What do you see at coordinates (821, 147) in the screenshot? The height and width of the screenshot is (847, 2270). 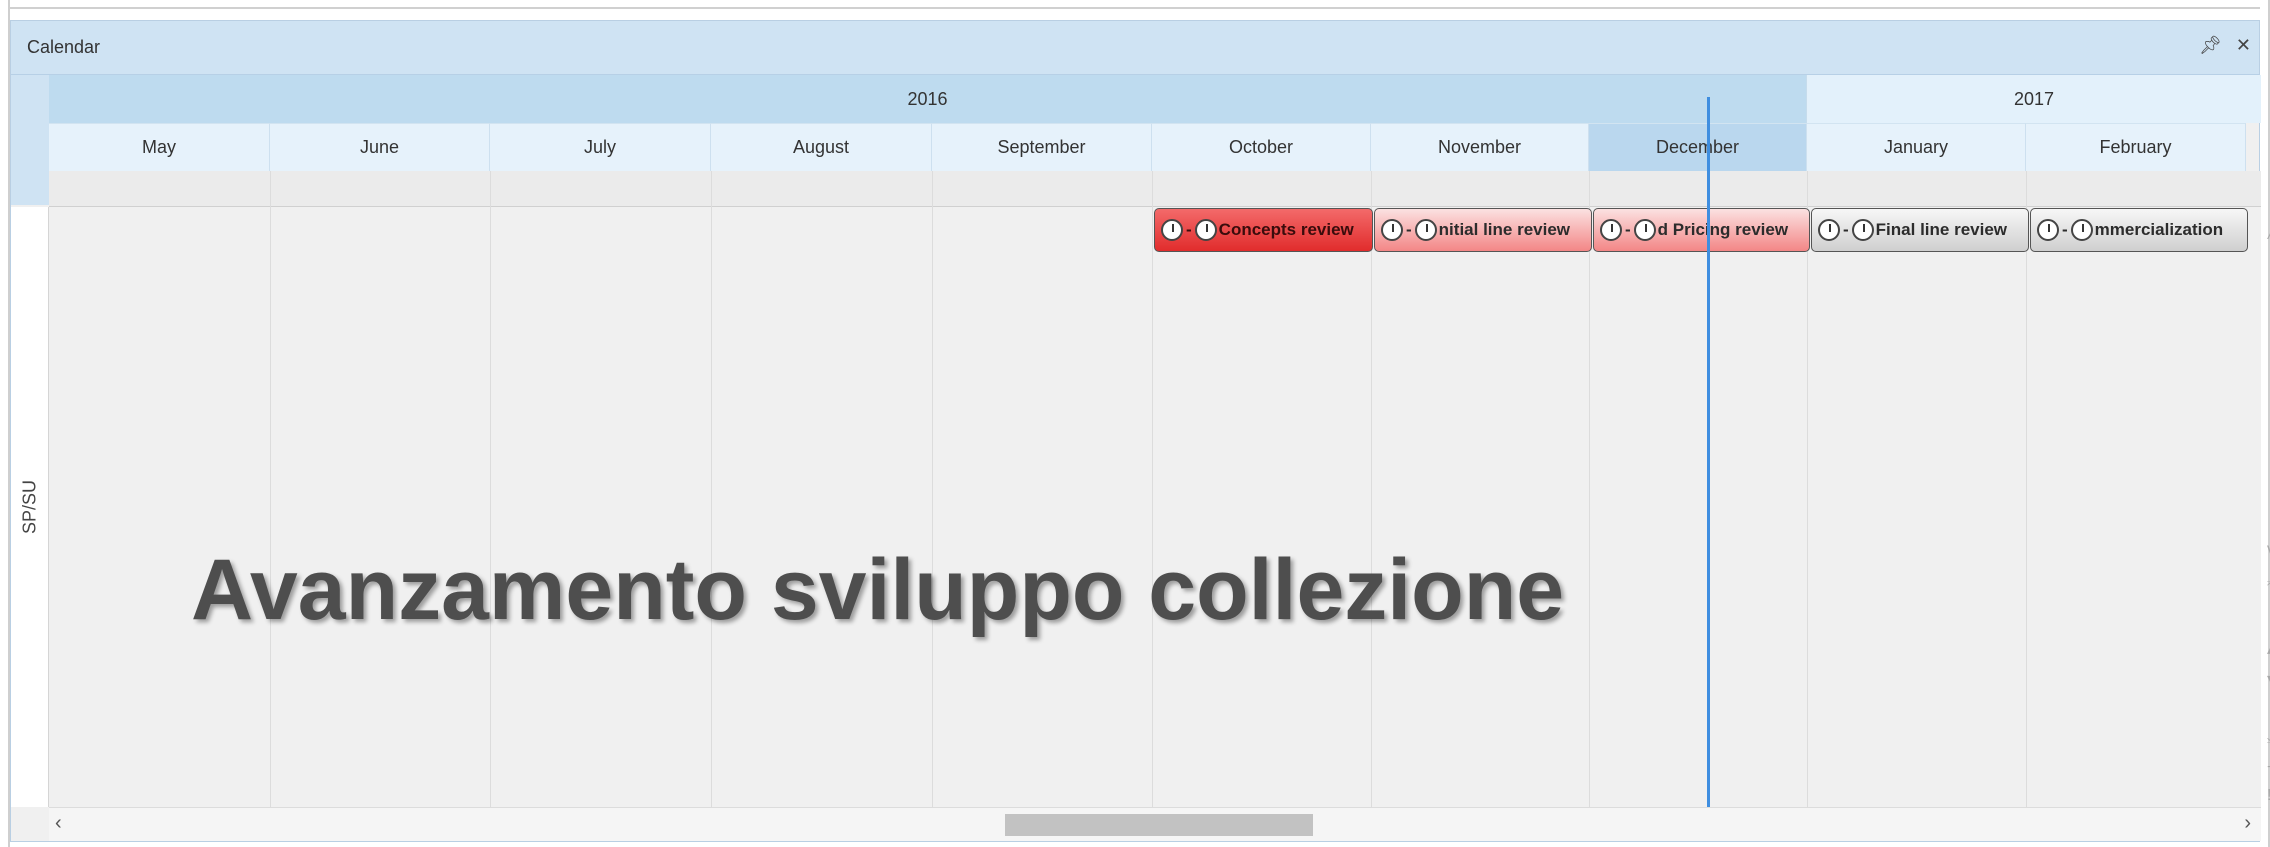 I see `month-header-august: August` at bounding box center [821, 147].